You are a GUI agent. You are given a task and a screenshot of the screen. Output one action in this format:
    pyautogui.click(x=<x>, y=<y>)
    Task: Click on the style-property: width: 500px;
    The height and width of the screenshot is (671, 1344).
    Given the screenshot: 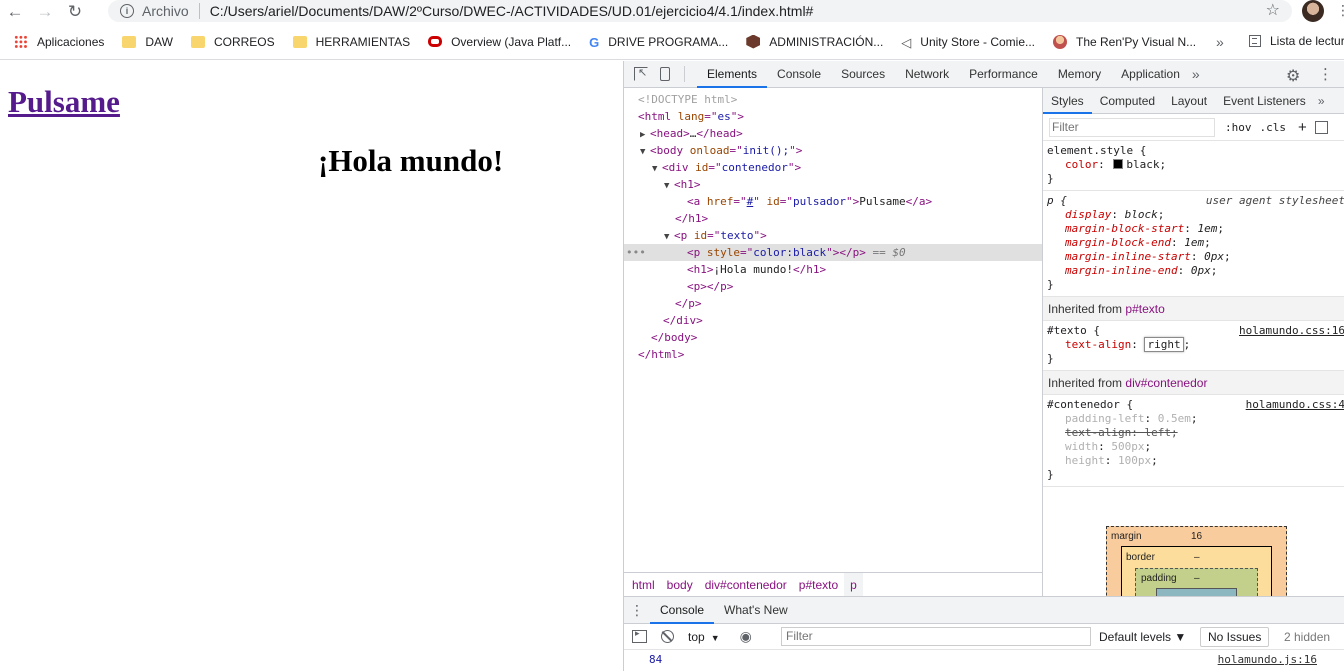 What is the action you would take?
    pyautogui.click(x=1195, y=447)
    